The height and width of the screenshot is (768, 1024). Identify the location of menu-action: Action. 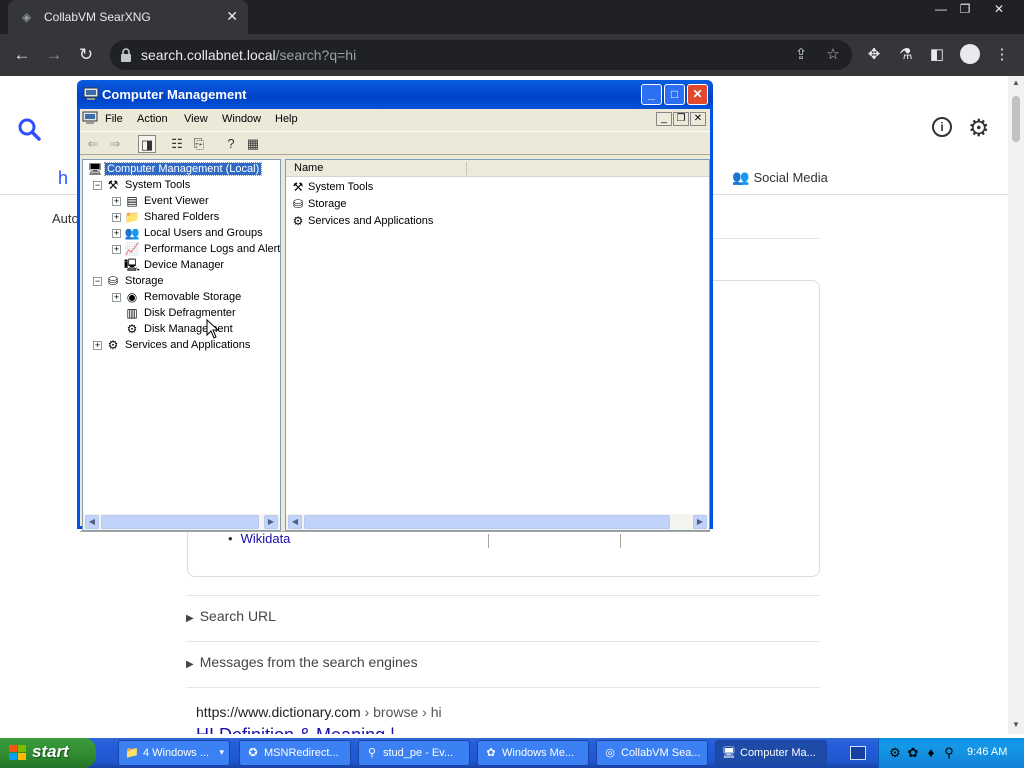
(152, 119).